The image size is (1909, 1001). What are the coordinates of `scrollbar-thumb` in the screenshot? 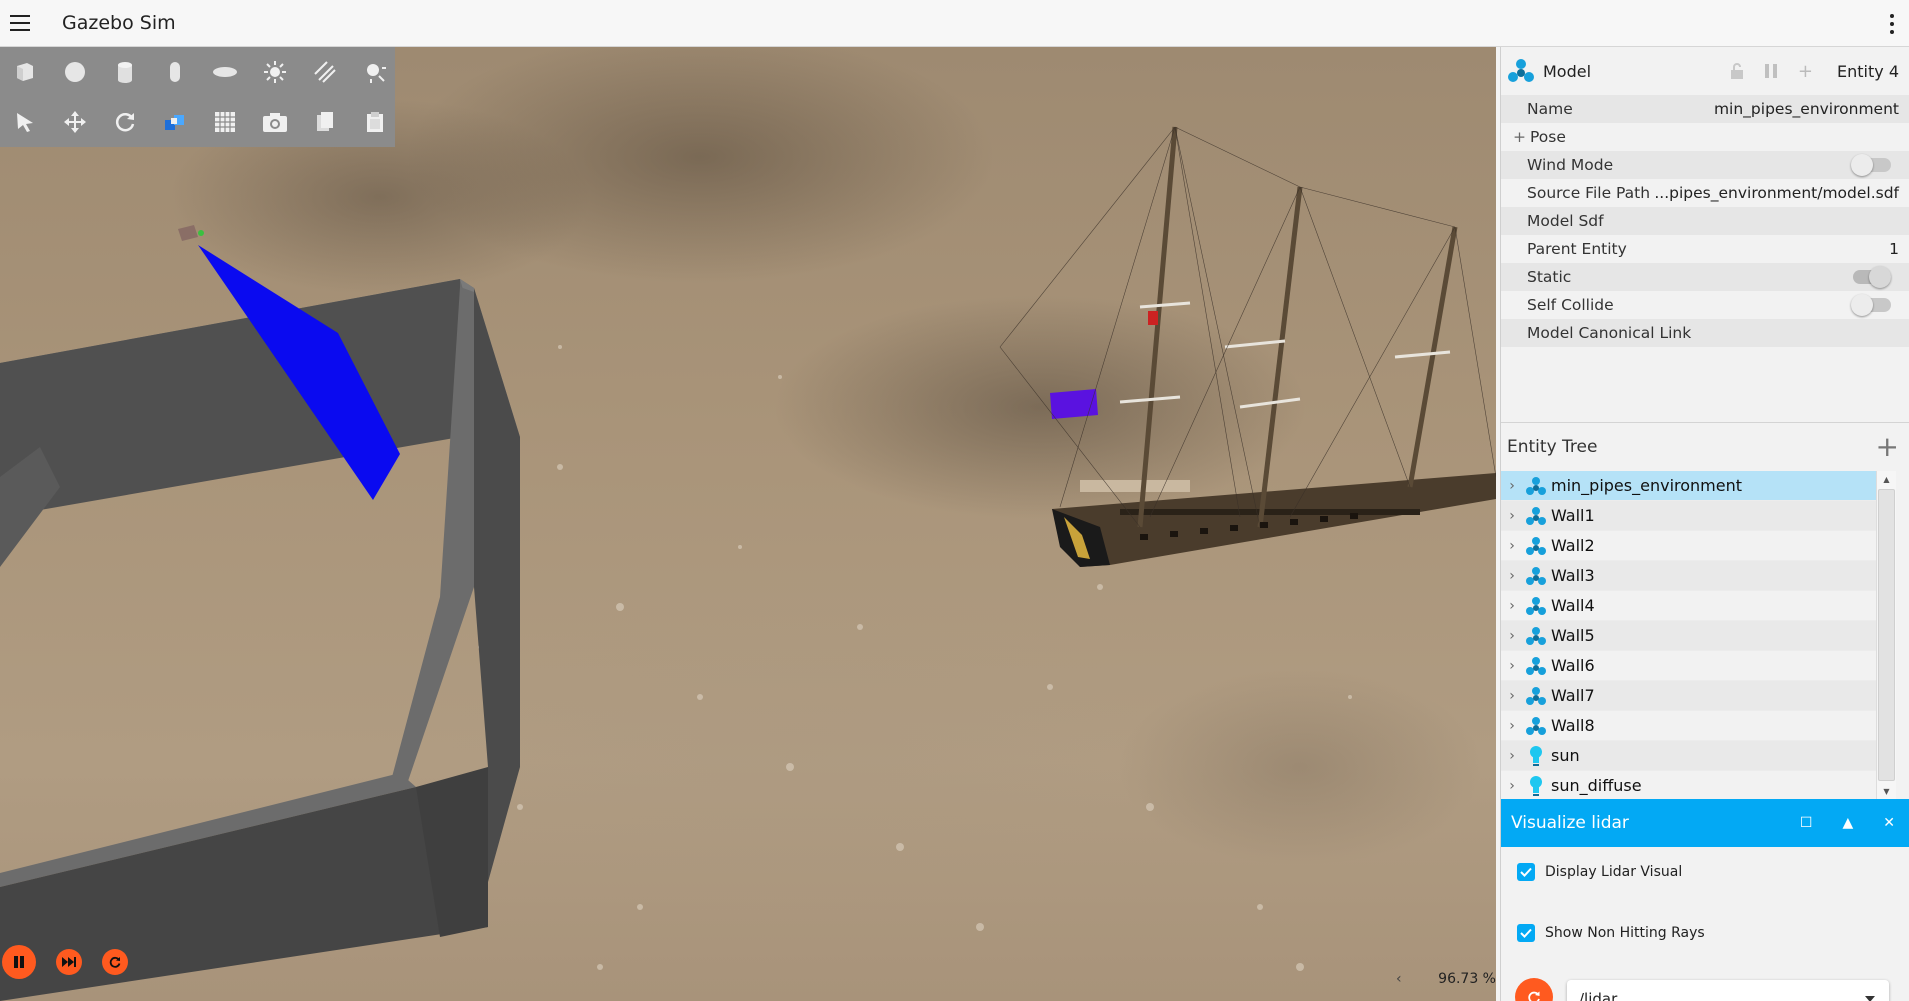 It's located at (1886, 635).